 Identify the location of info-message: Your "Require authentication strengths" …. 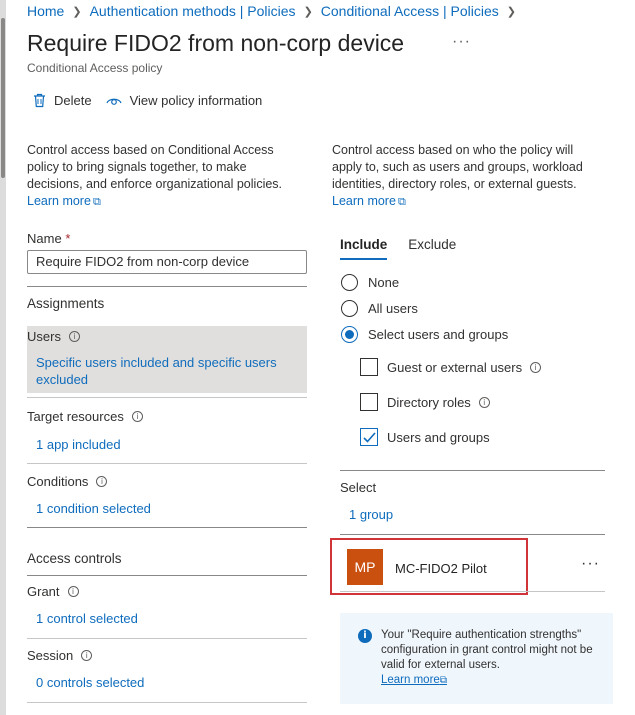
(493, 658).